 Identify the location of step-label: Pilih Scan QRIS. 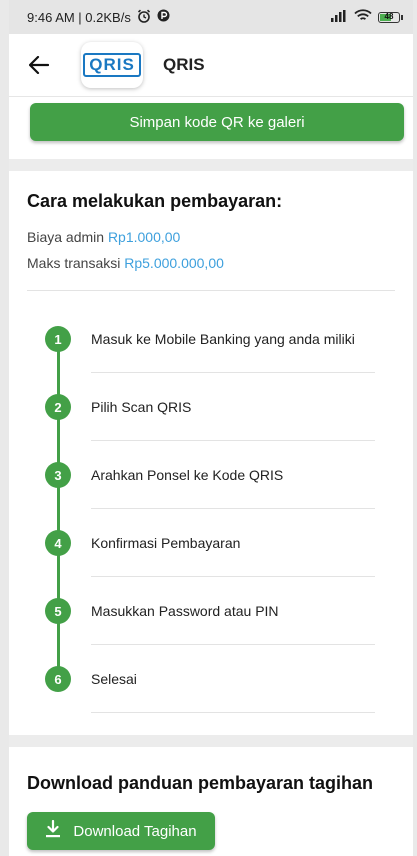
(233, 407).